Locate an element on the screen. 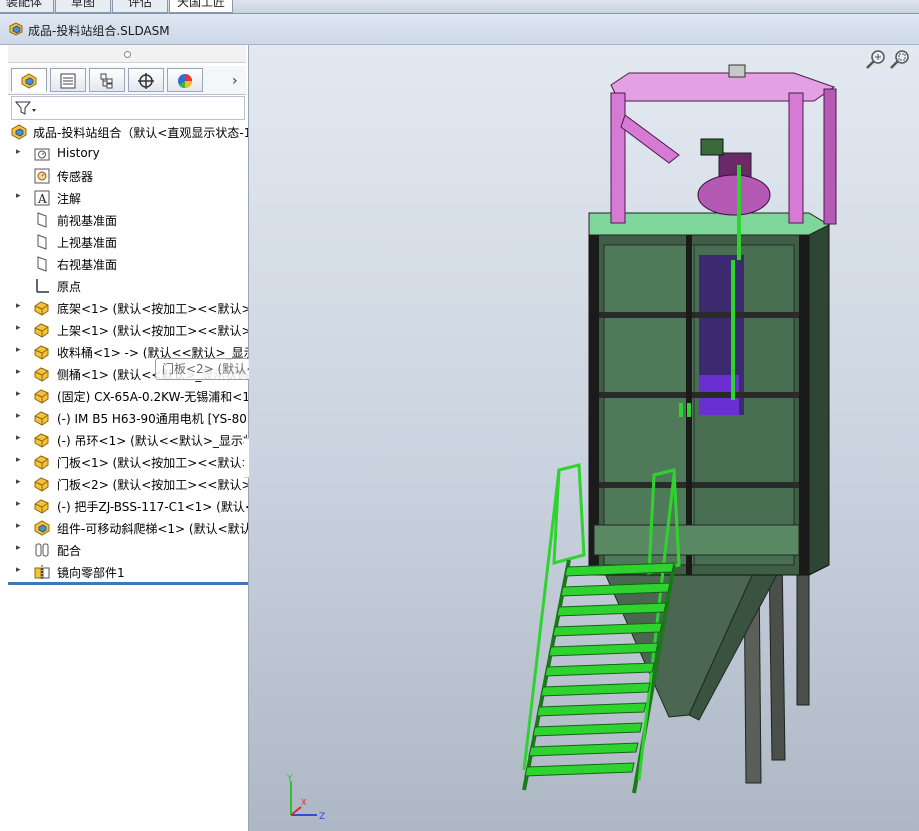 This screenshot has width=919, height=831. tree-item-label: 传感器 is located at coordinates (75, 177).